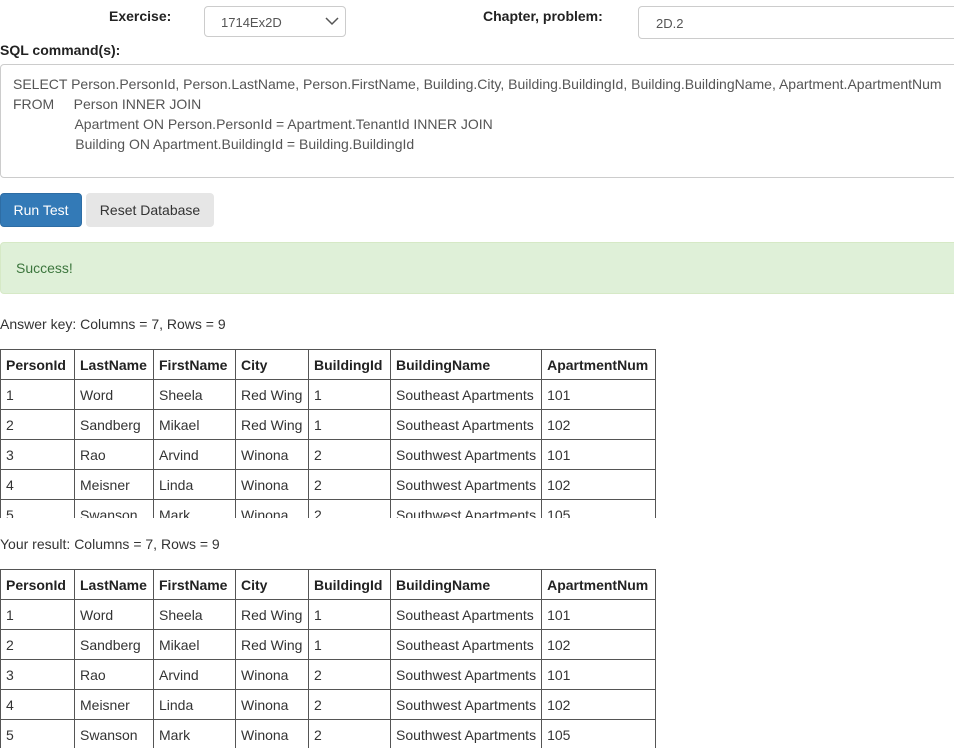  Describe the element at coordinates (543, 16) in the screenshot. I see `chapter-label: Chapter, problem:` at that location.